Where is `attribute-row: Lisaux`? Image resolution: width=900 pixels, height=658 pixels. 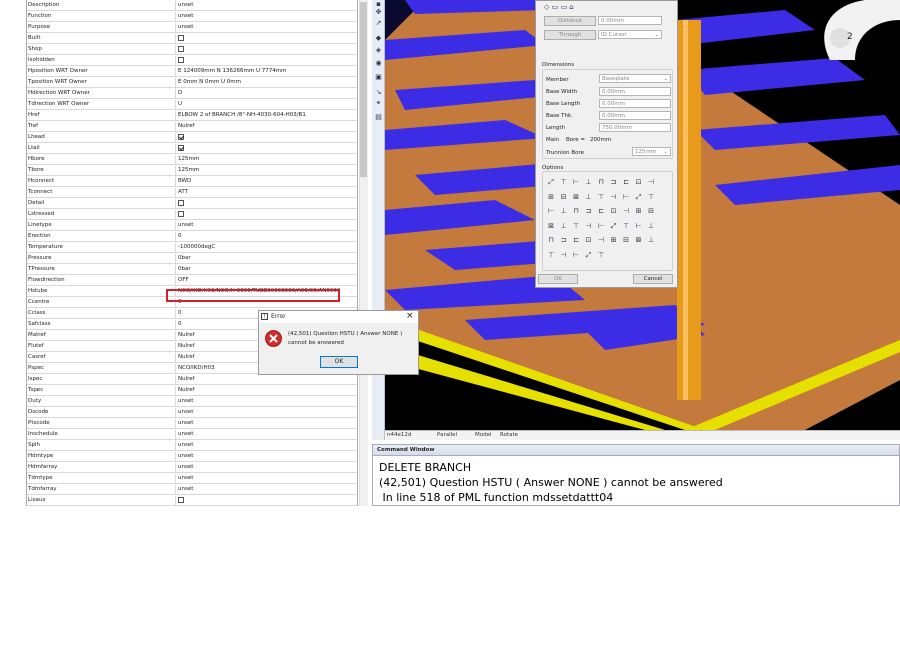
attribute-row: Lisaux is located at coordinates (192, 500).